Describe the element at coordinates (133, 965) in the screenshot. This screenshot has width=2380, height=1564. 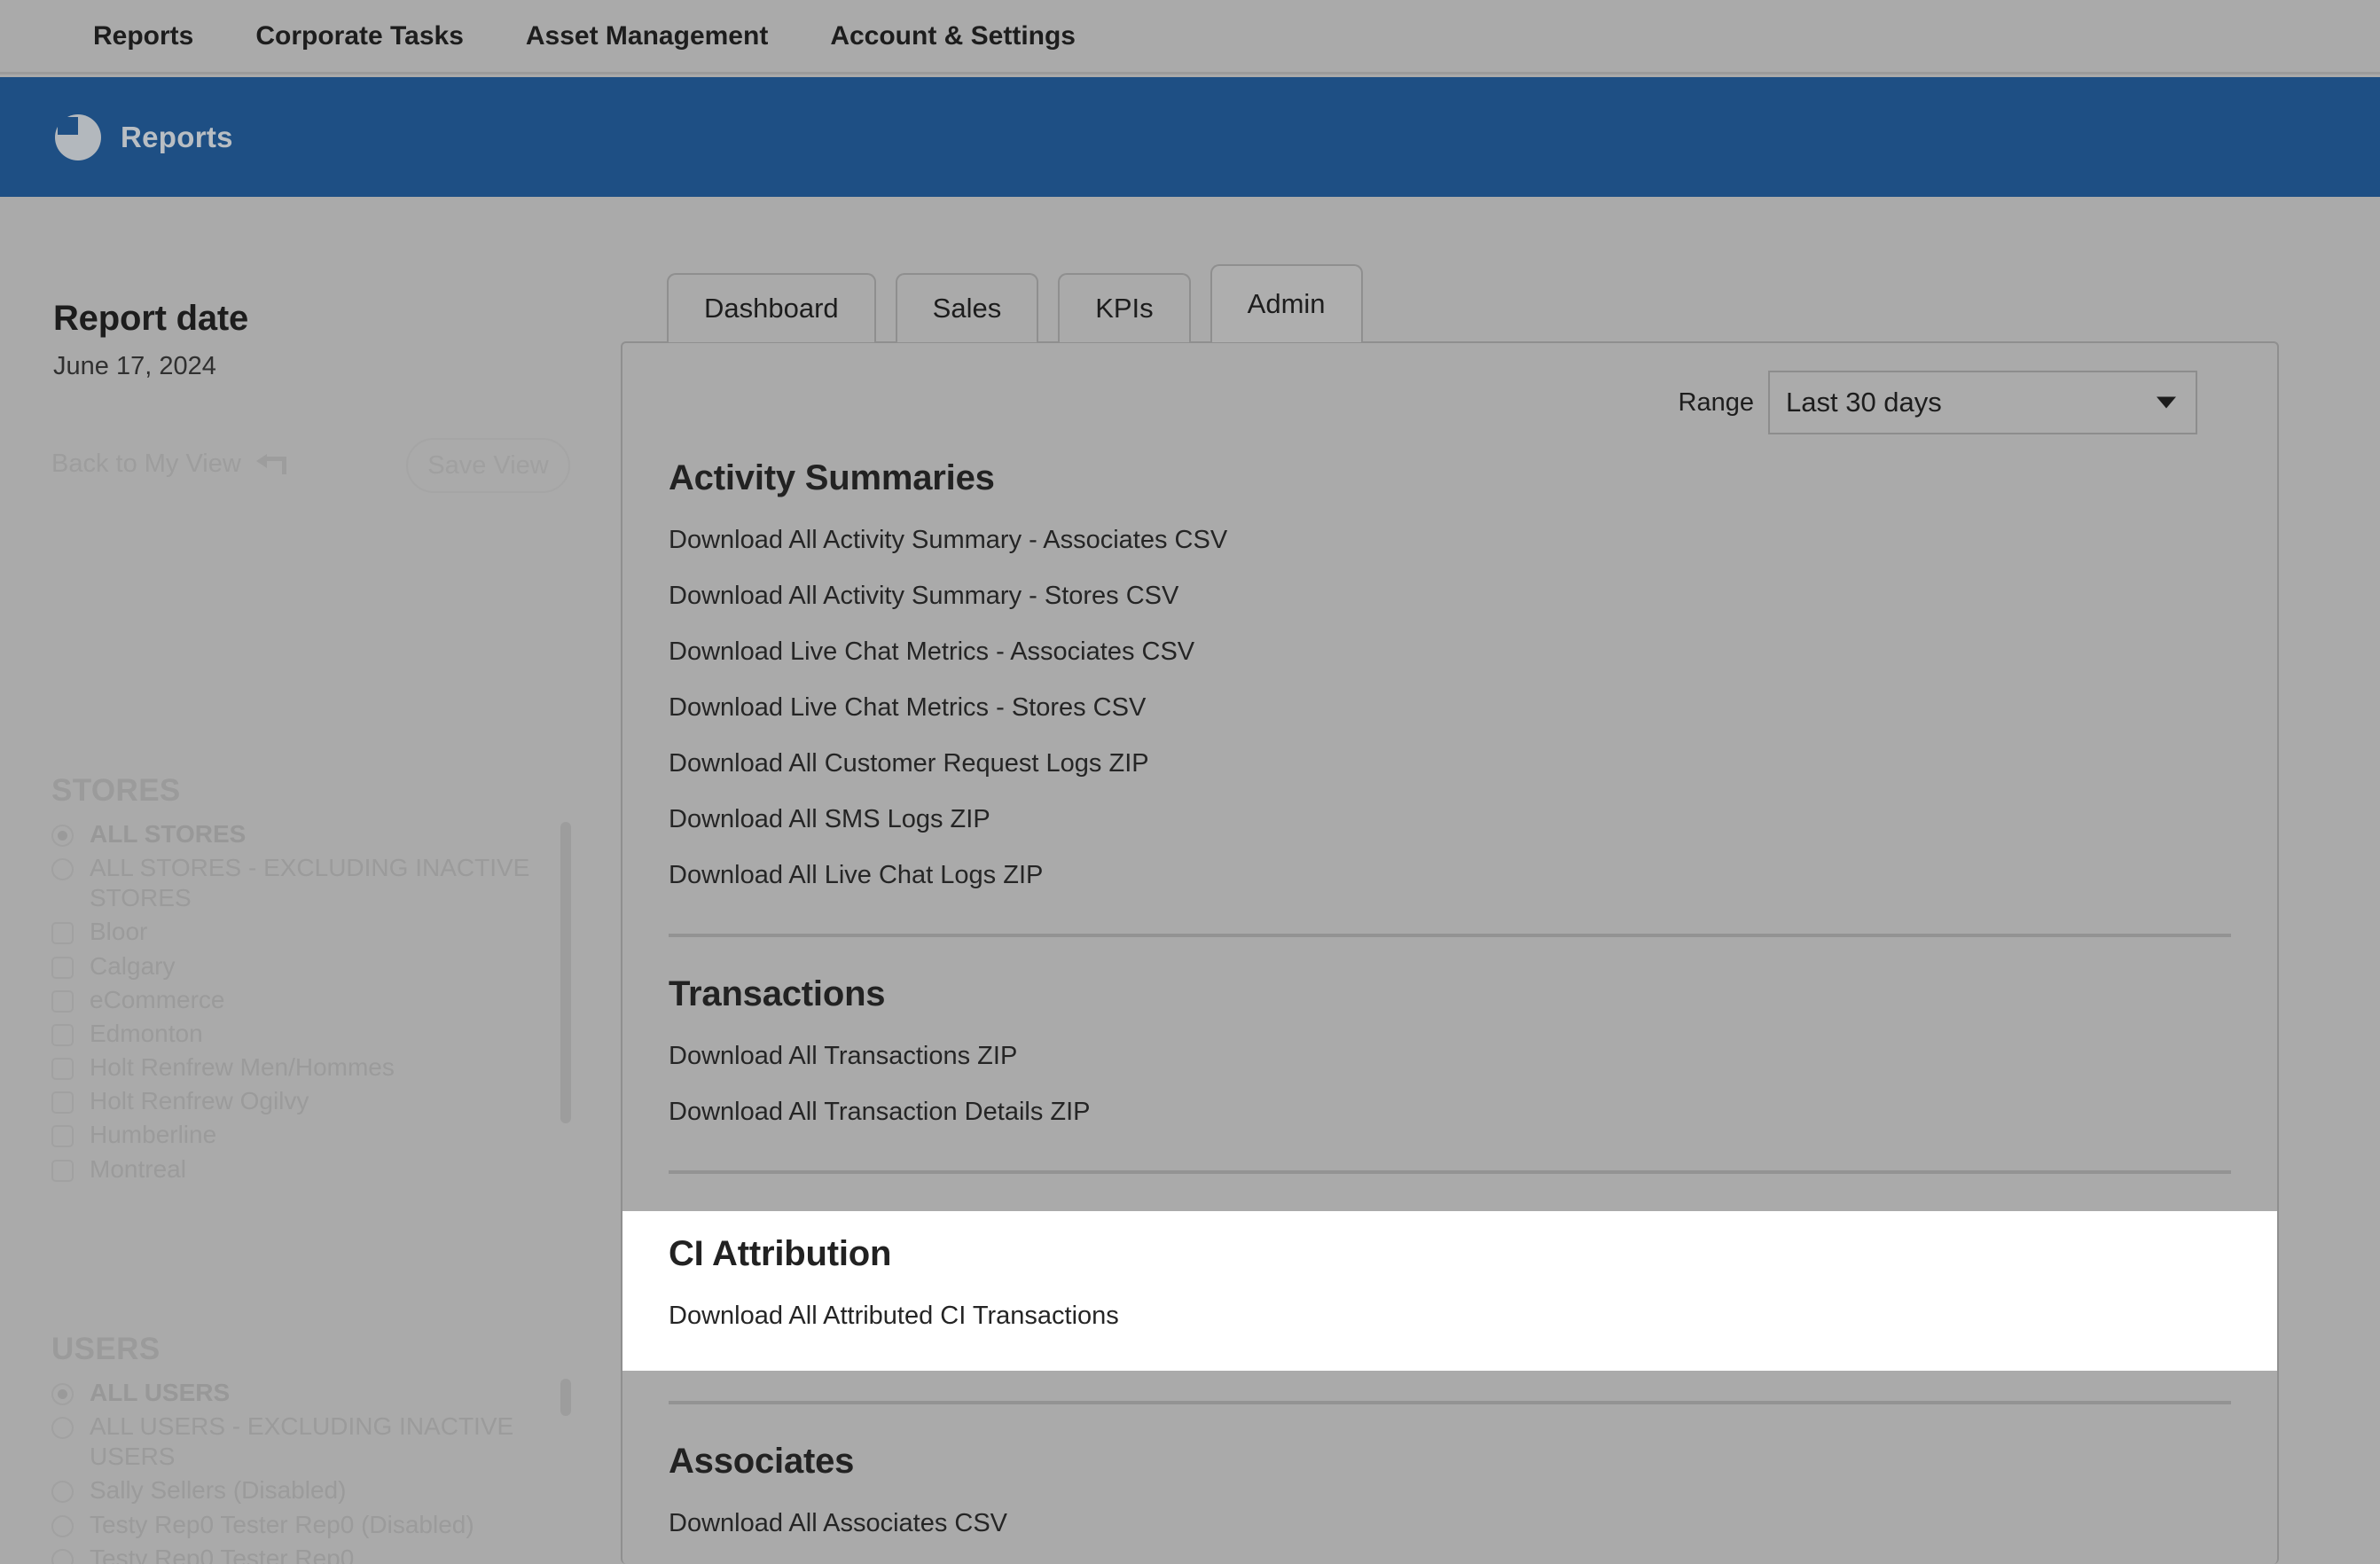
I see `filter-item-label: Calgary` at that location.